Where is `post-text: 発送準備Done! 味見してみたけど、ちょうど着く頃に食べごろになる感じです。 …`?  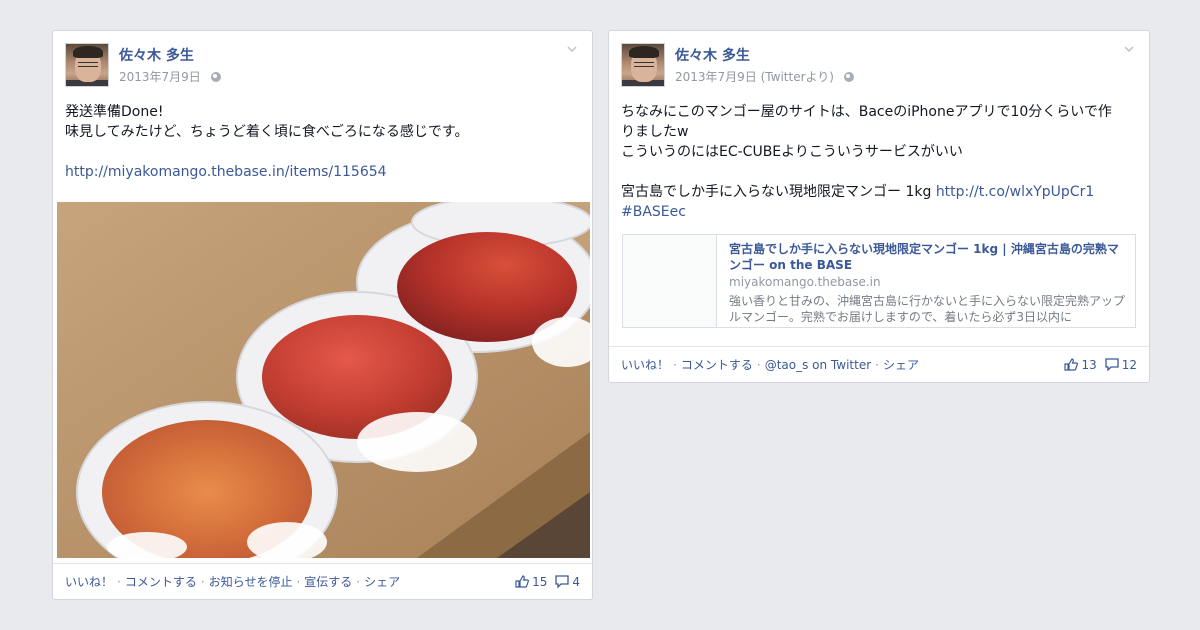
post-text: 発送準備Done! 味見してみたけど、ちょうど着く頃に食べごろになる感じです。 … is located at coordinates (322, 142).